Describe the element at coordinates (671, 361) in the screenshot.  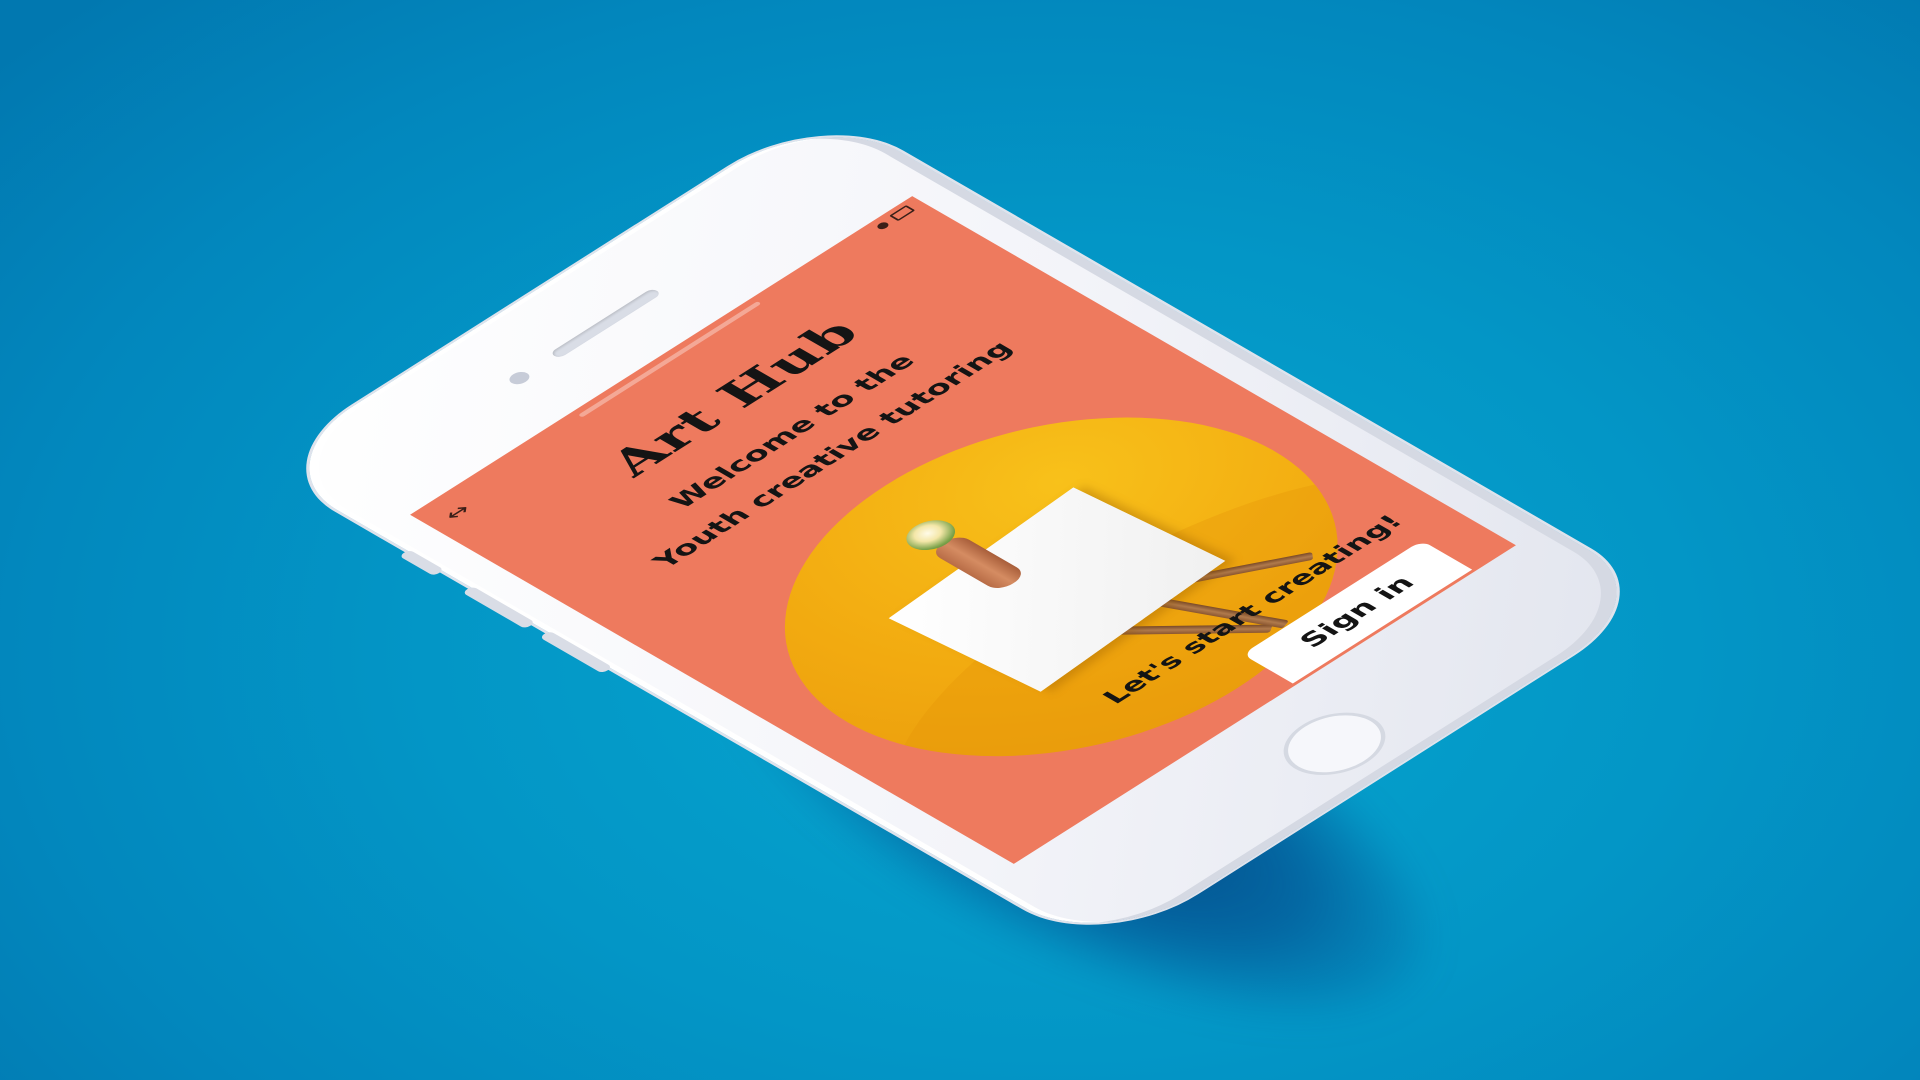
I see `status-bar` at that location.